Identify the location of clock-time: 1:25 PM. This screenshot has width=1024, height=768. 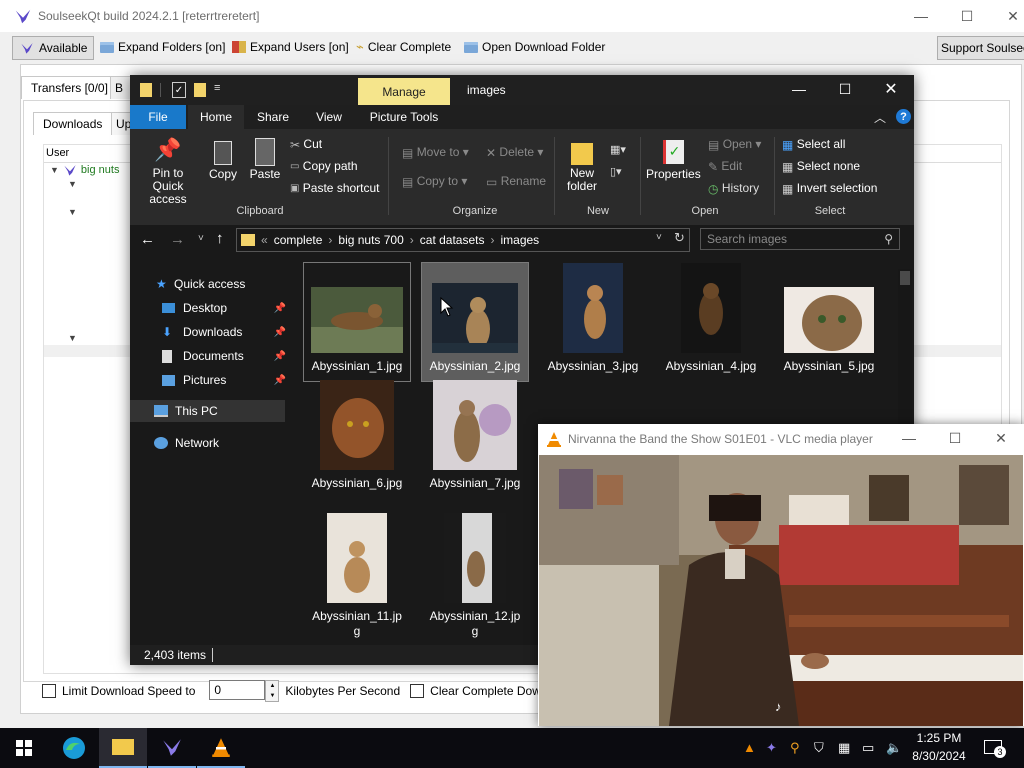
(939, 738).